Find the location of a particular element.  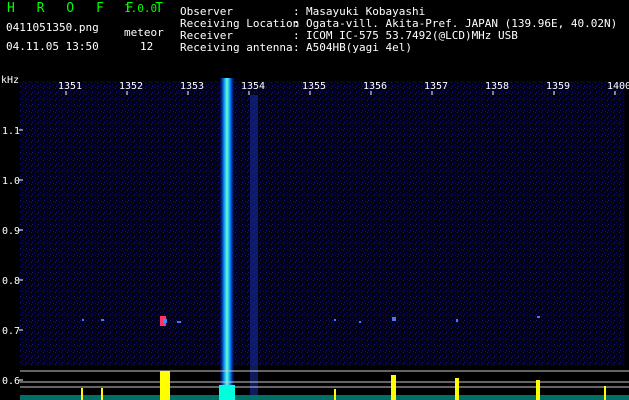

app-version: 1.0.0 is located at coordinates (141, 8).